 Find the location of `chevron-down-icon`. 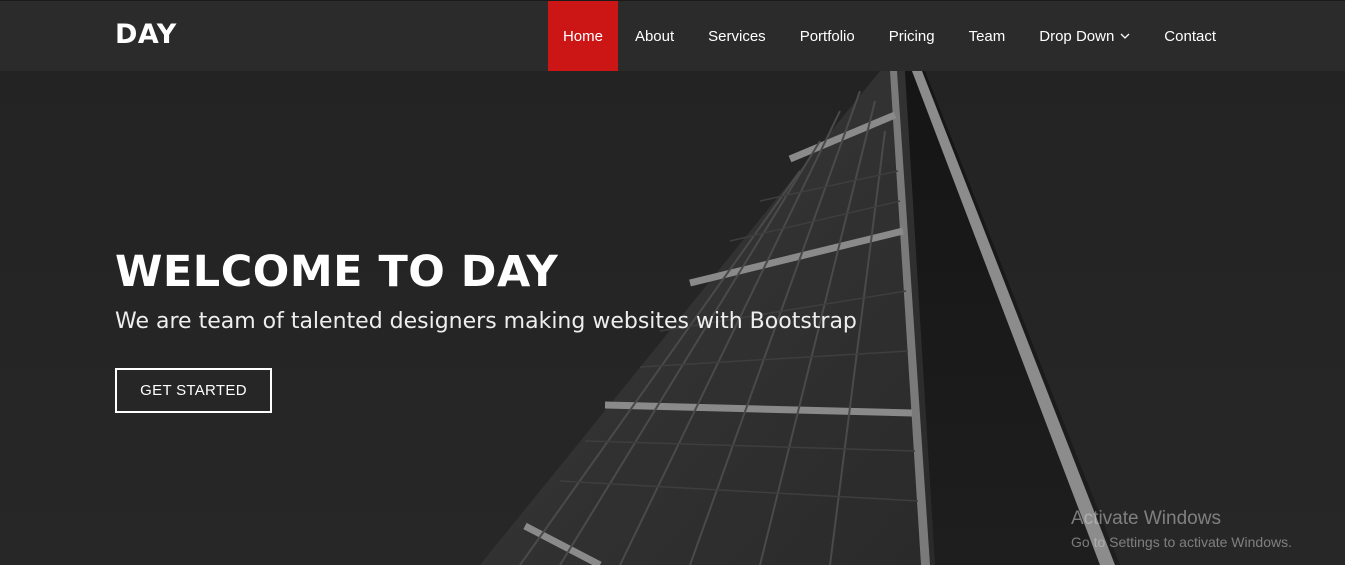

chevron-down-icon is located at coordinates (1125, 36).